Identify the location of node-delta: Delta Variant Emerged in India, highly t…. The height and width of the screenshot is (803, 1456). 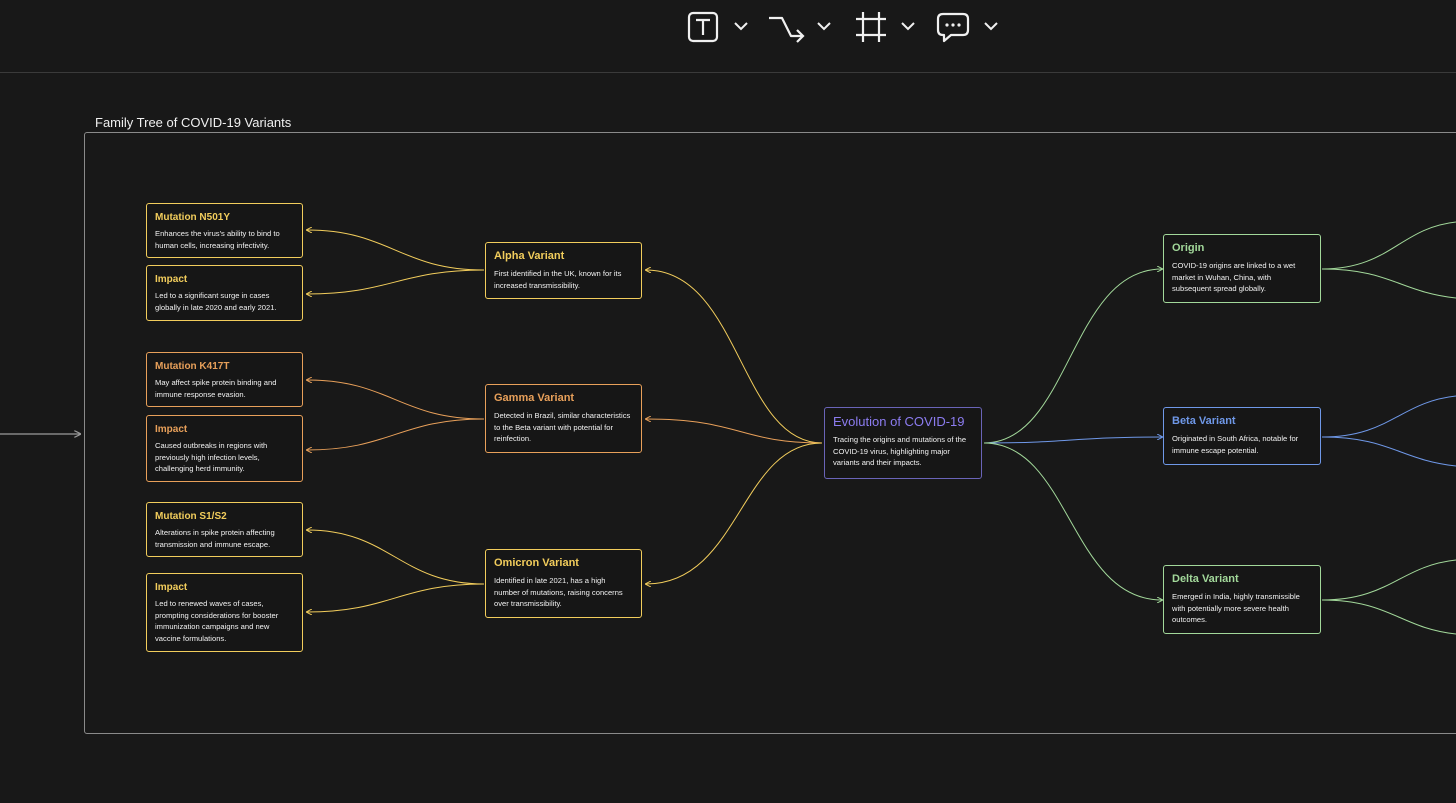
(1242, 599).